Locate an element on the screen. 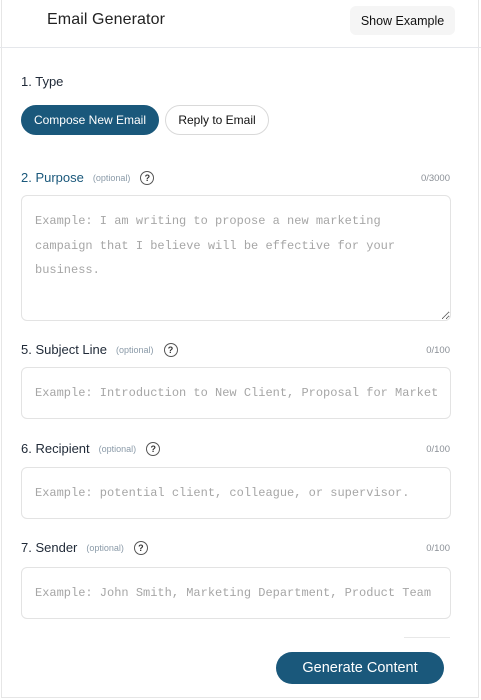 The width and height of the screenshot is (481, 700). subject-line-label: 5. Subject Line (optional) ? is located at coordinates (99, 349).